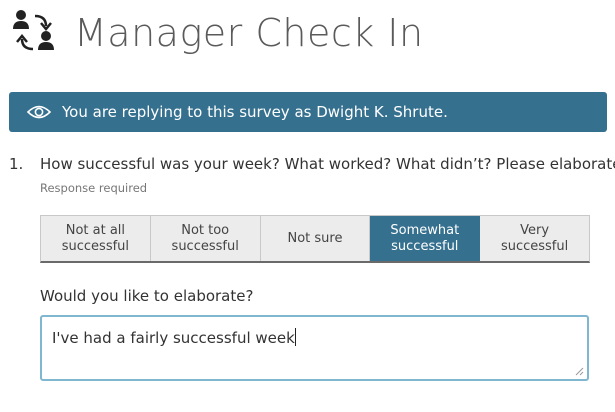 The height and width of the screenshot is (412, 615). I want to click on option-somewhat-successful: Somewhat successful, so click(425, 238).